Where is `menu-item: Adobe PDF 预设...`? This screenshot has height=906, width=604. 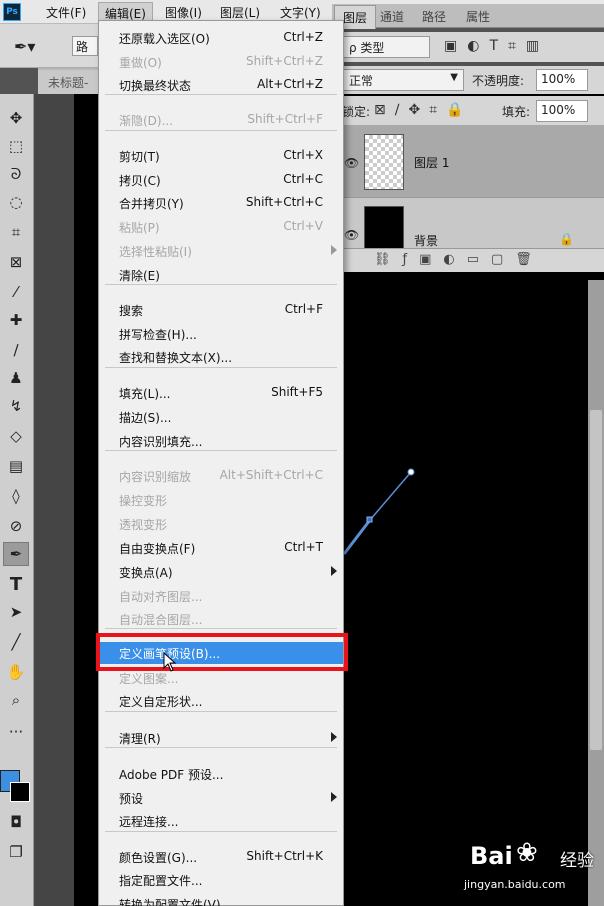 menu-item: Adobe PDF 预设... is located at coordinates (221, 774).